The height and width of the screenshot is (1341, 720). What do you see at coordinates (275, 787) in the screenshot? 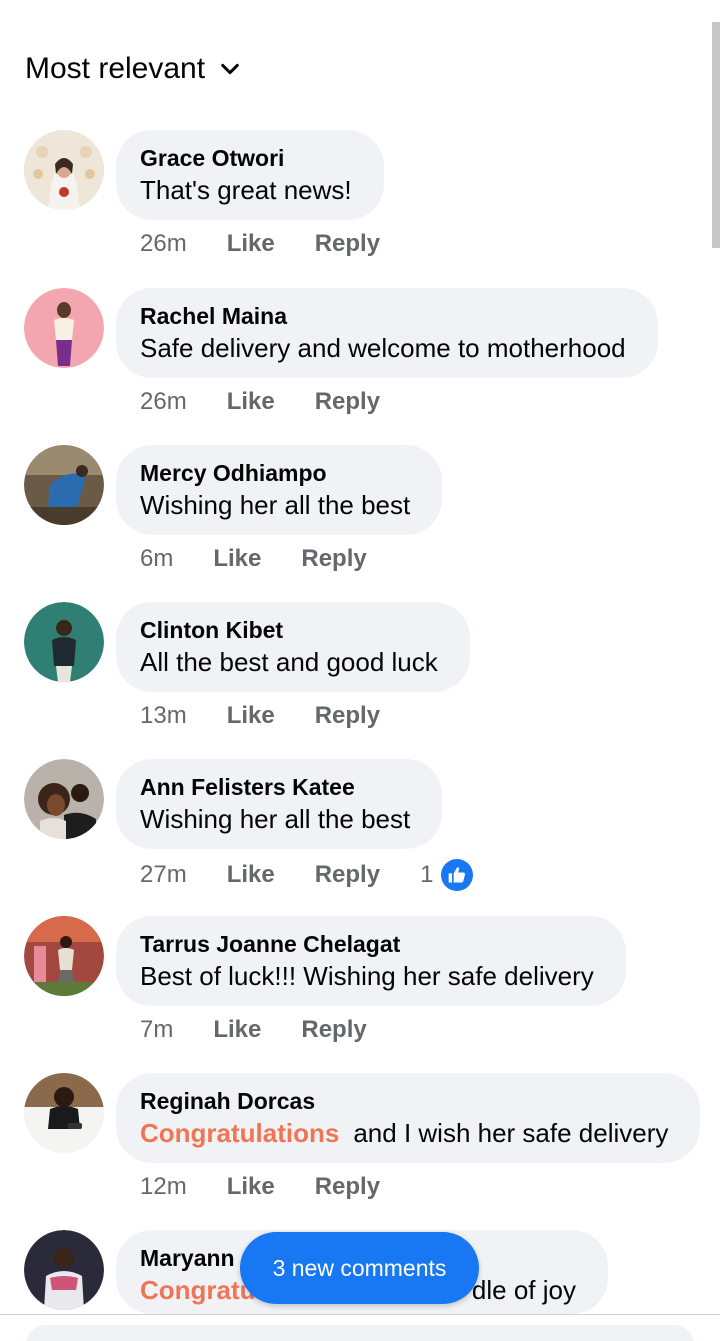
I see `comment-author: Ann Felisters Katee` at bounding box center [275, 787].